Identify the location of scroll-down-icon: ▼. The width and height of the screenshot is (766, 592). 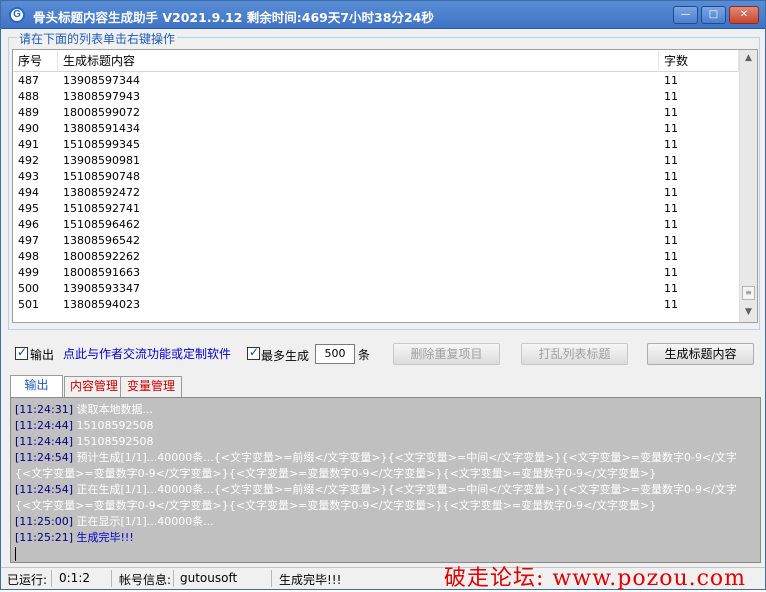
(748, 312).